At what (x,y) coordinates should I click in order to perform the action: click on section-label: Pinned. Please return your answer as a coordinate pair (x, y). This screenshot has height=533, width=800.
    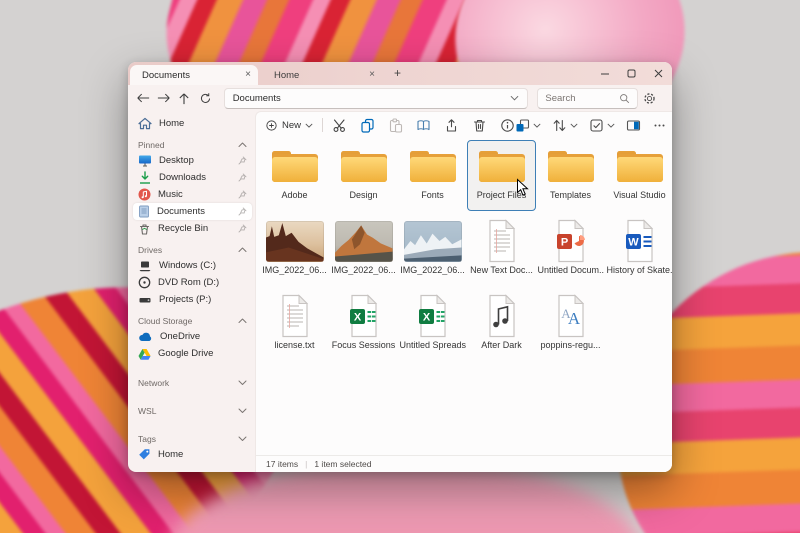
    Looking at the image, I should click on (151, 145).